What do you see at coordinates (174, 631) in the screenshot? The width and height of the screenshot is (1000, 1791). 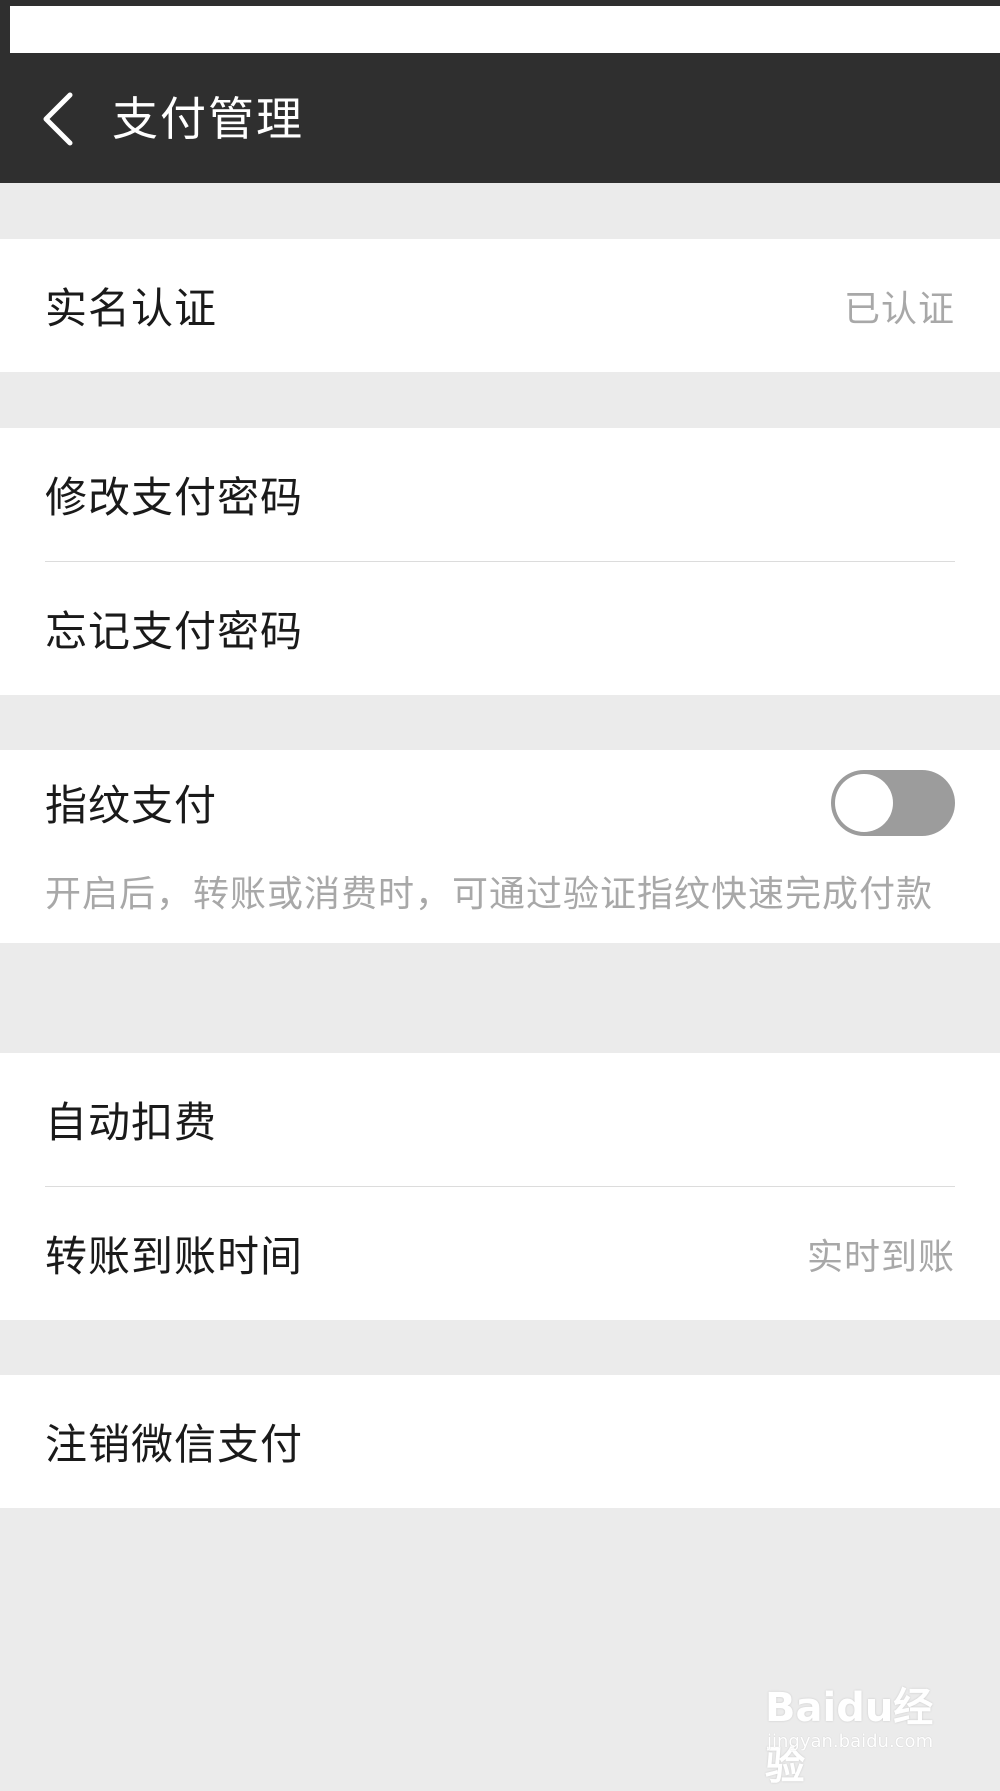 I see `forgot-password-label: 忘记支付密码` at bounding box center [174, 631].